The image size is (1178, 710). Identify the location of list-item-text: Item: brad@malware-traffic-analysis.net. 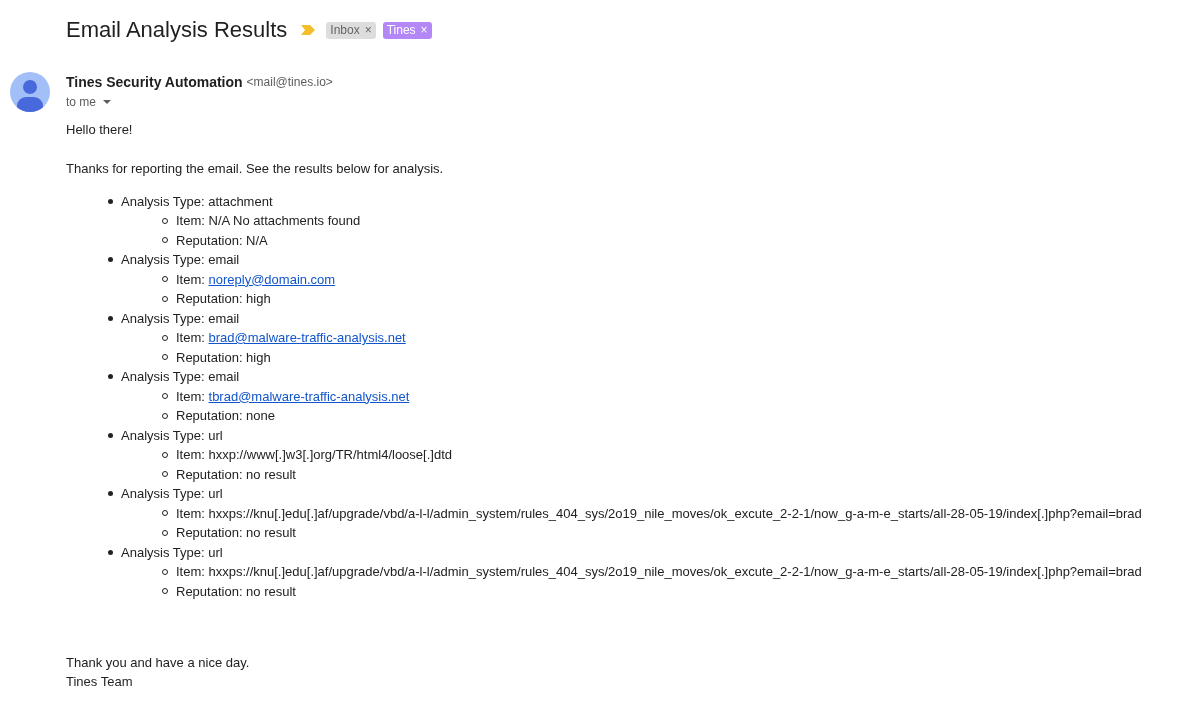
(291, 338).